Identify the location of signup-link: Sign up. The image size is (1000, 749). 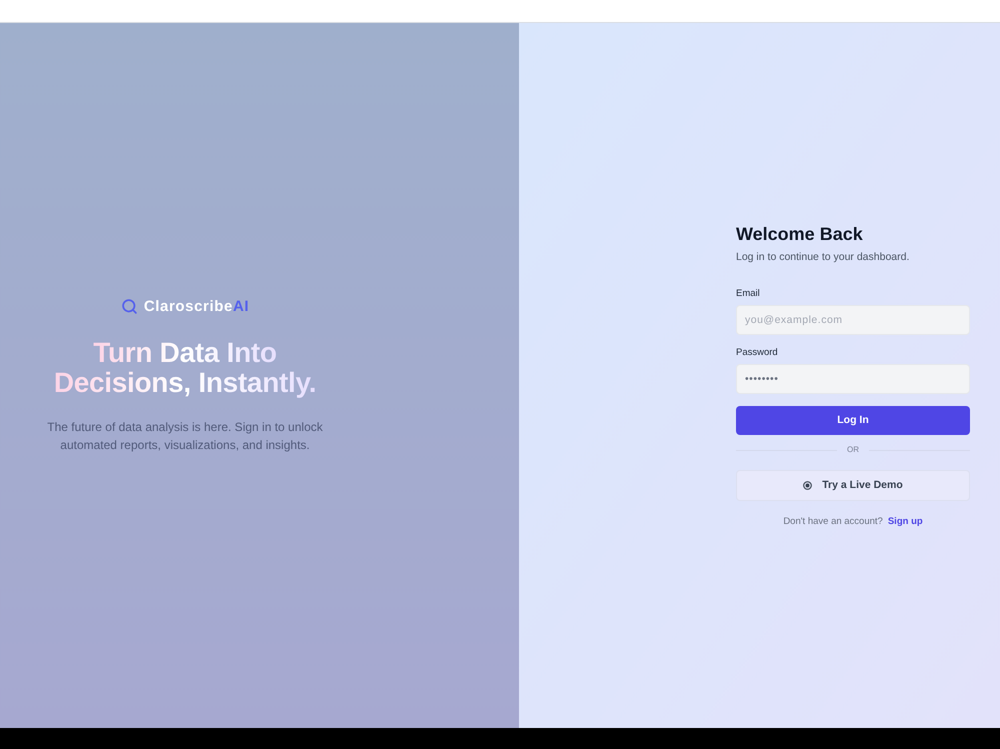
(905, 522).